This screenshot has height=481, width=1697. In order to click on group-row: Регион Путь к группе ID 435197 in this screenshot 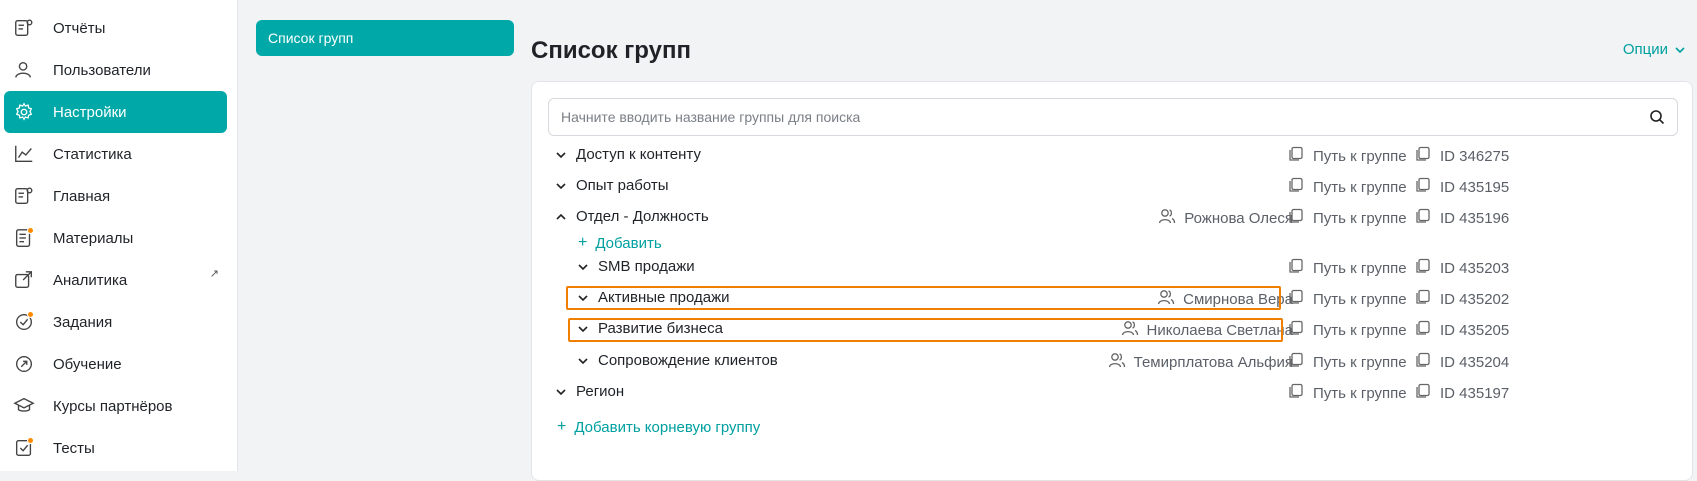, I will do `click(1112, 392)`.